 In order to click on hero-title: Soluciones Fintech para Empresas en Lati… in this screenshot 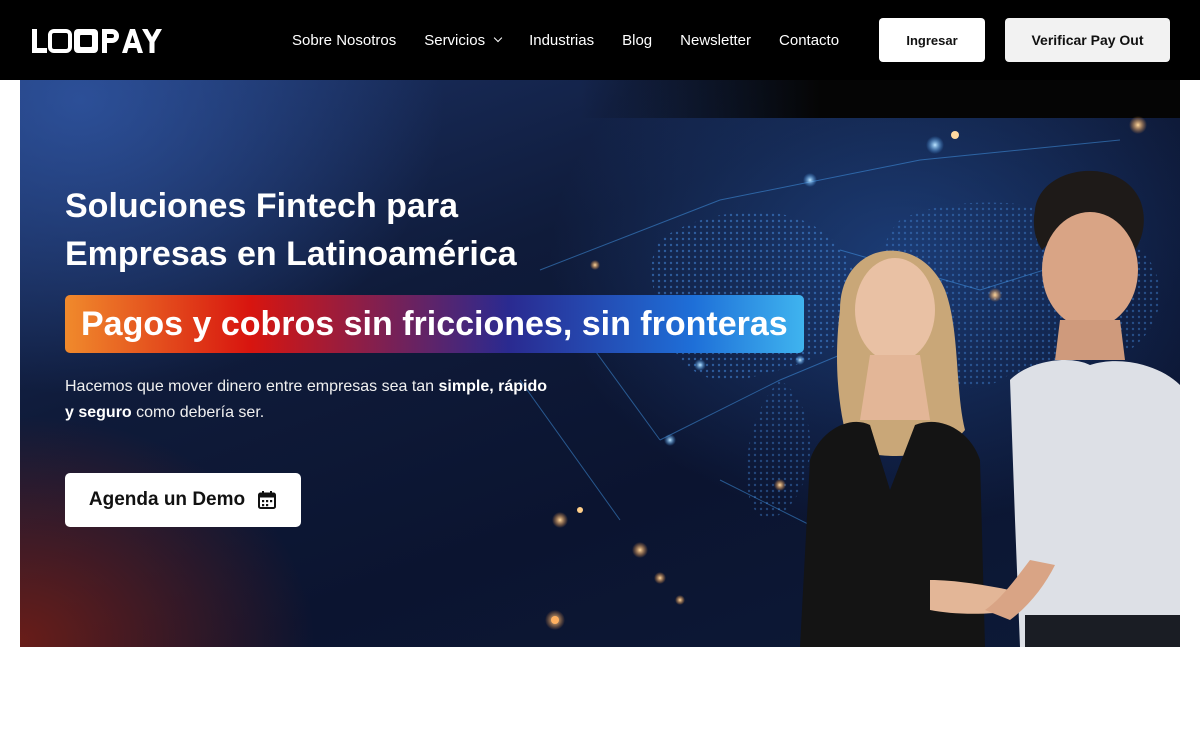, I will do `click(345, 230)`.